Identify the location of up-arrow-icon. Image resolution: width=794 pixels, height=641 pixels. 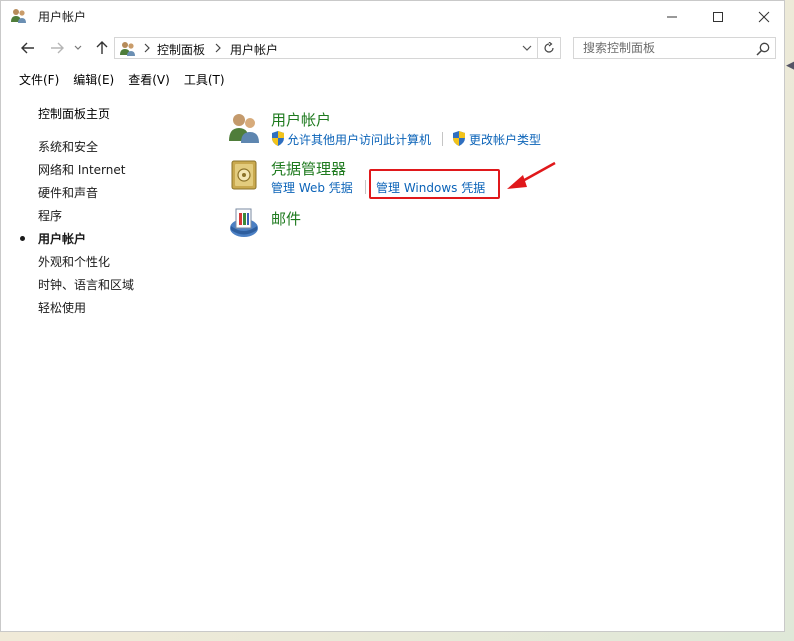
(102, 47).